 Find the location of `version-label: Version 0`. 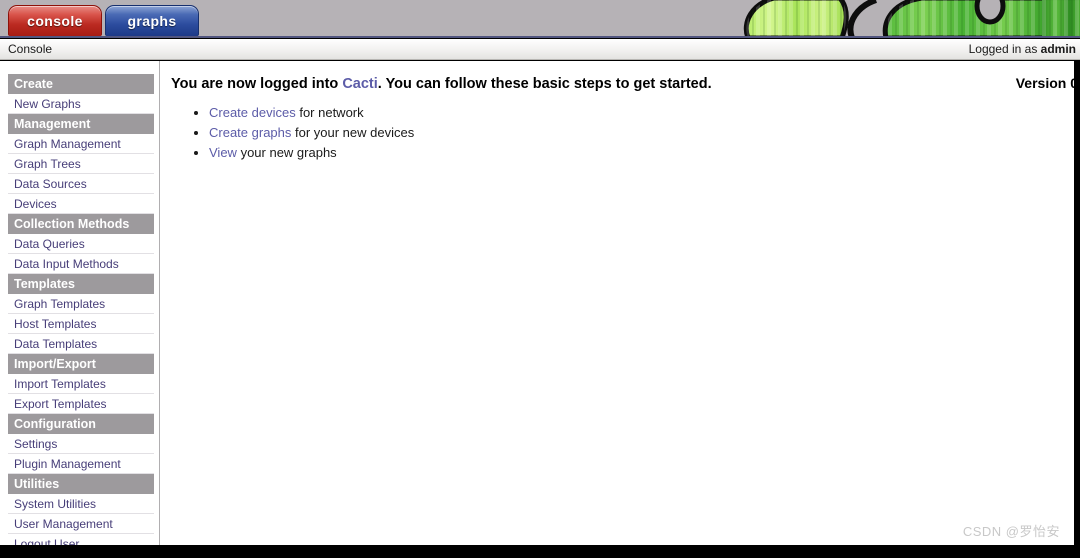

version-label: Version 0 is located at coordinates (1044, 83).